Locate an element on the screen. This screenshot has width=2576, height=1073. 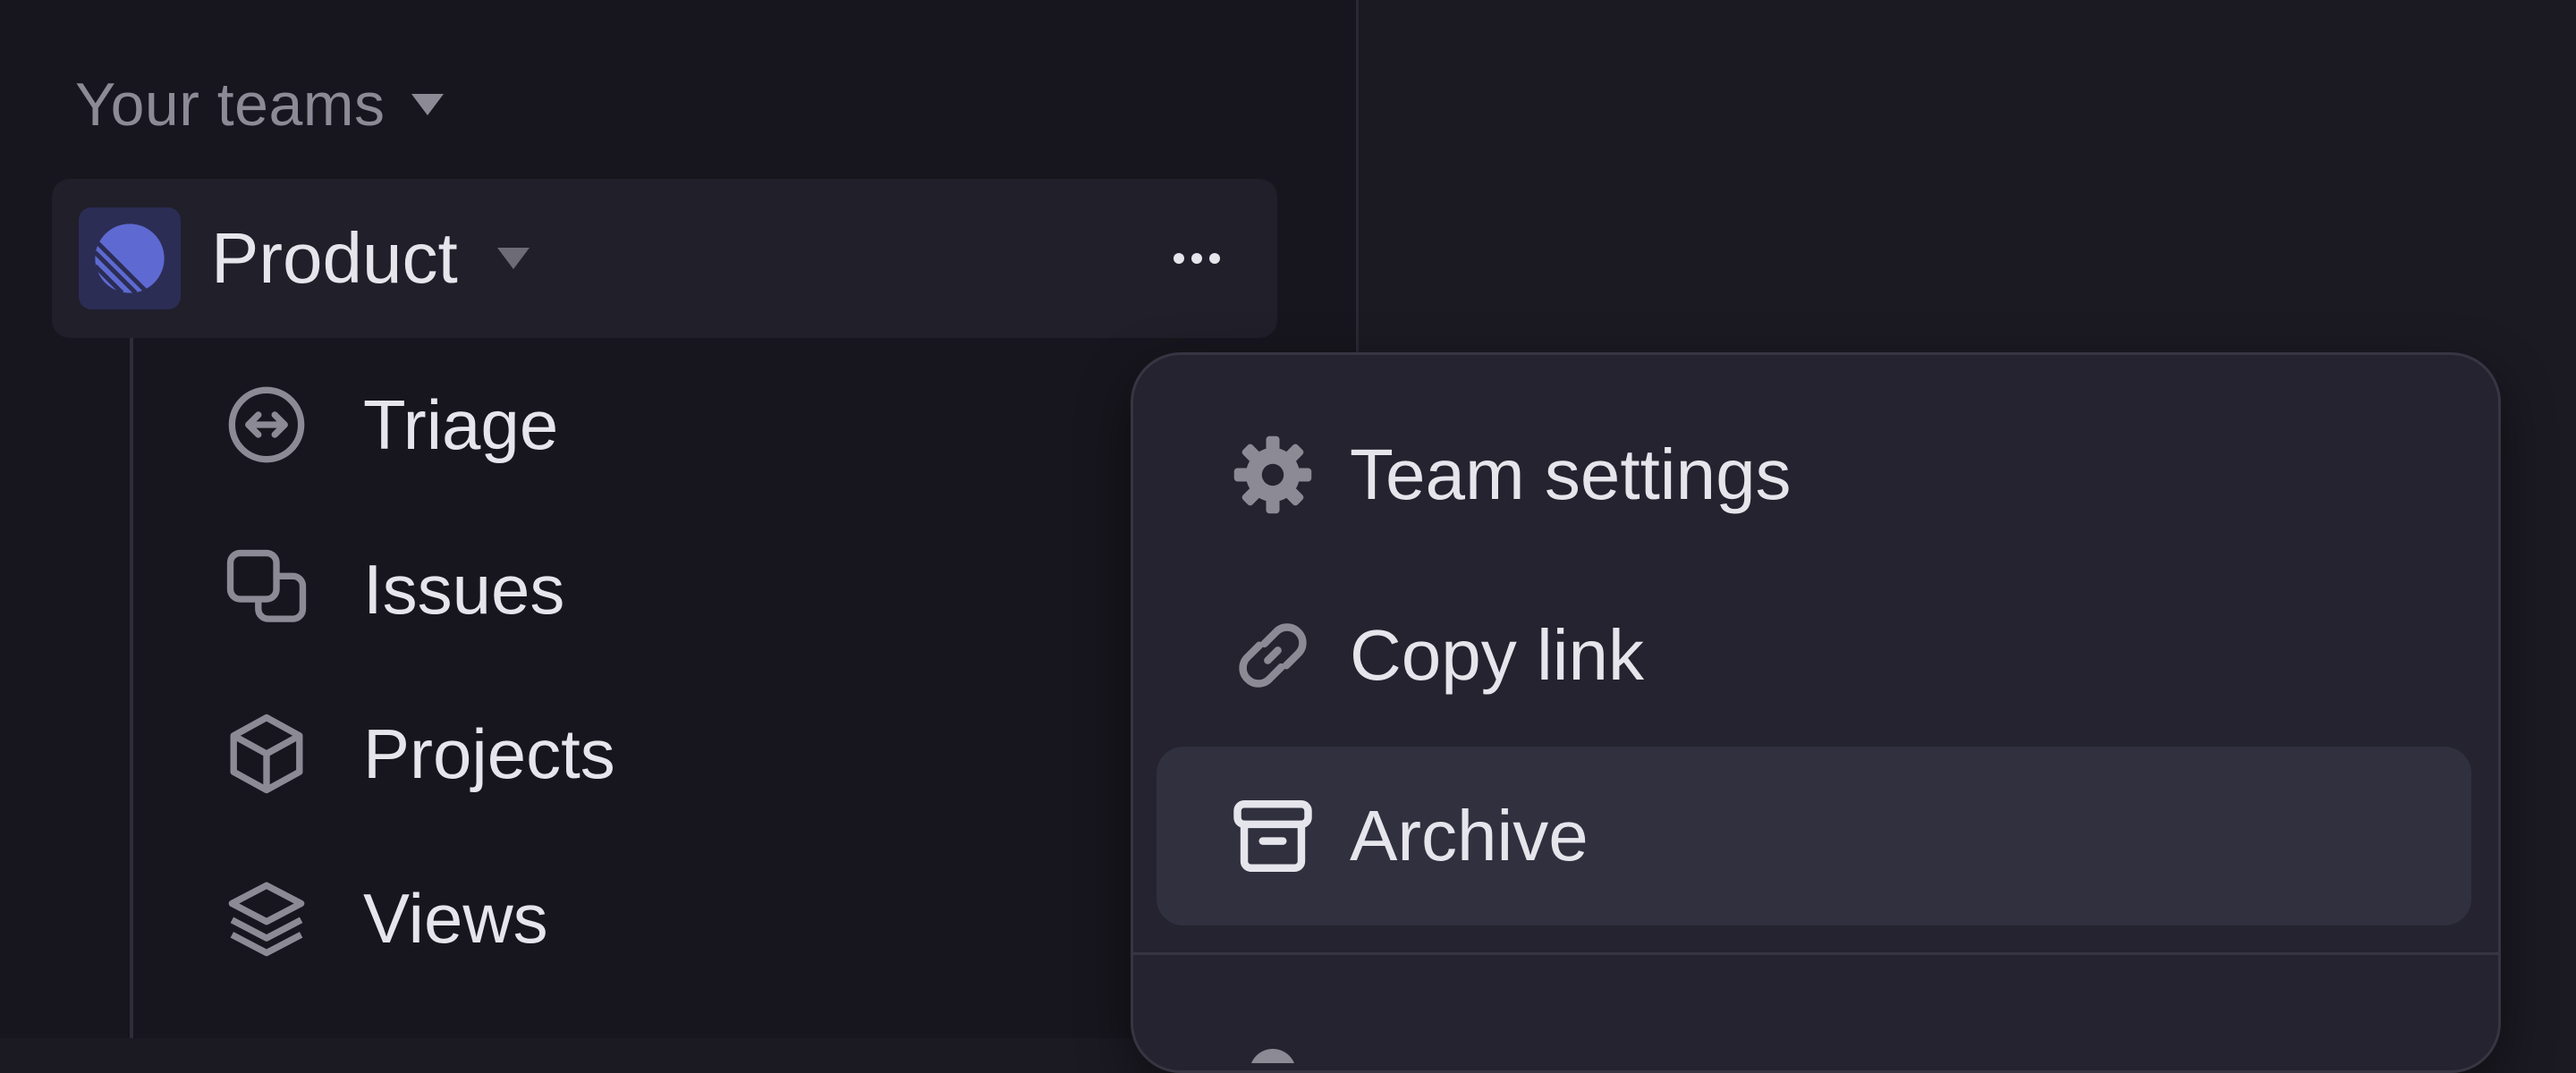
nav-item-views: Views is located at coordinates (386, 918).